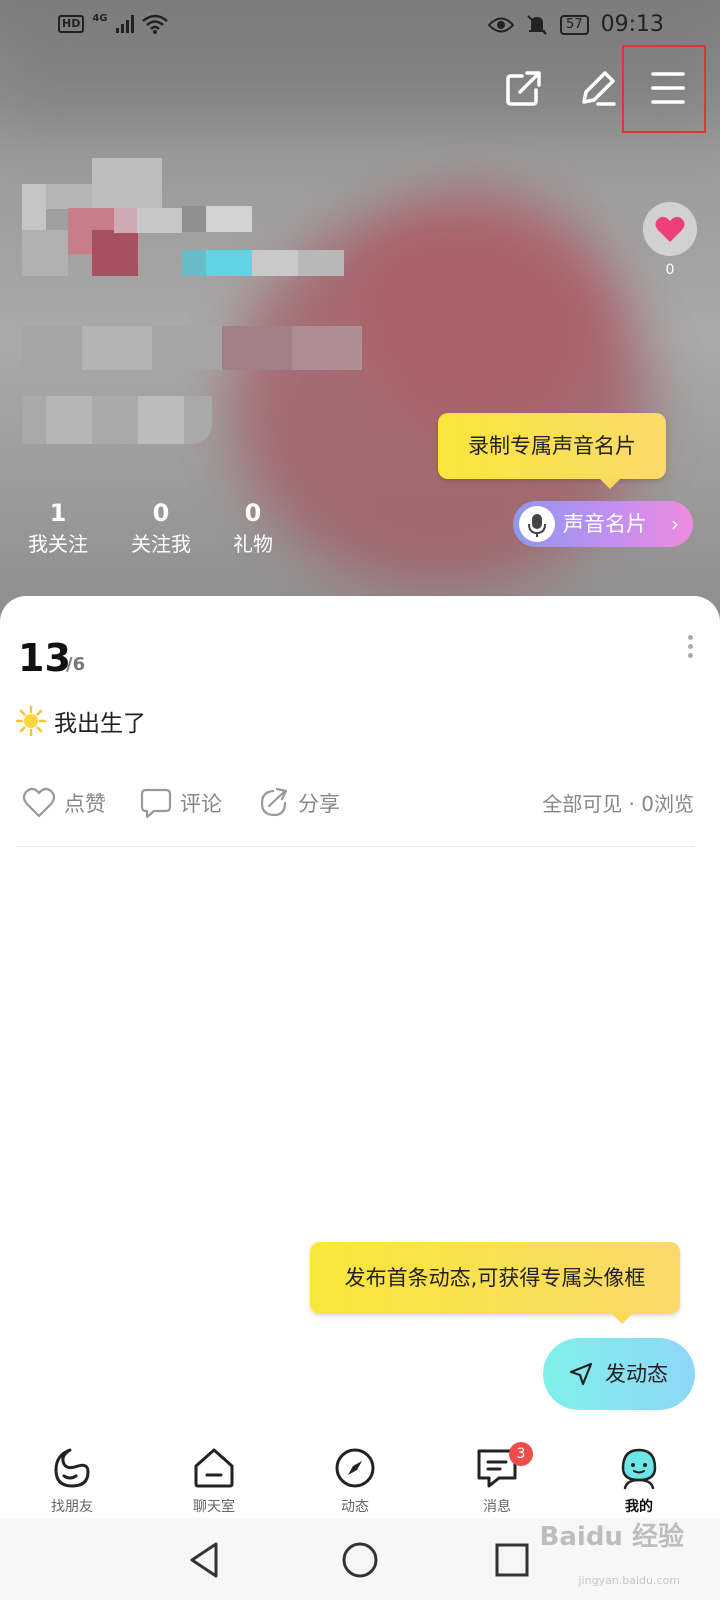 The image size is (720, 1600). I want to click on status-bar: HD 4G 57 09:13, so click(360, 26).